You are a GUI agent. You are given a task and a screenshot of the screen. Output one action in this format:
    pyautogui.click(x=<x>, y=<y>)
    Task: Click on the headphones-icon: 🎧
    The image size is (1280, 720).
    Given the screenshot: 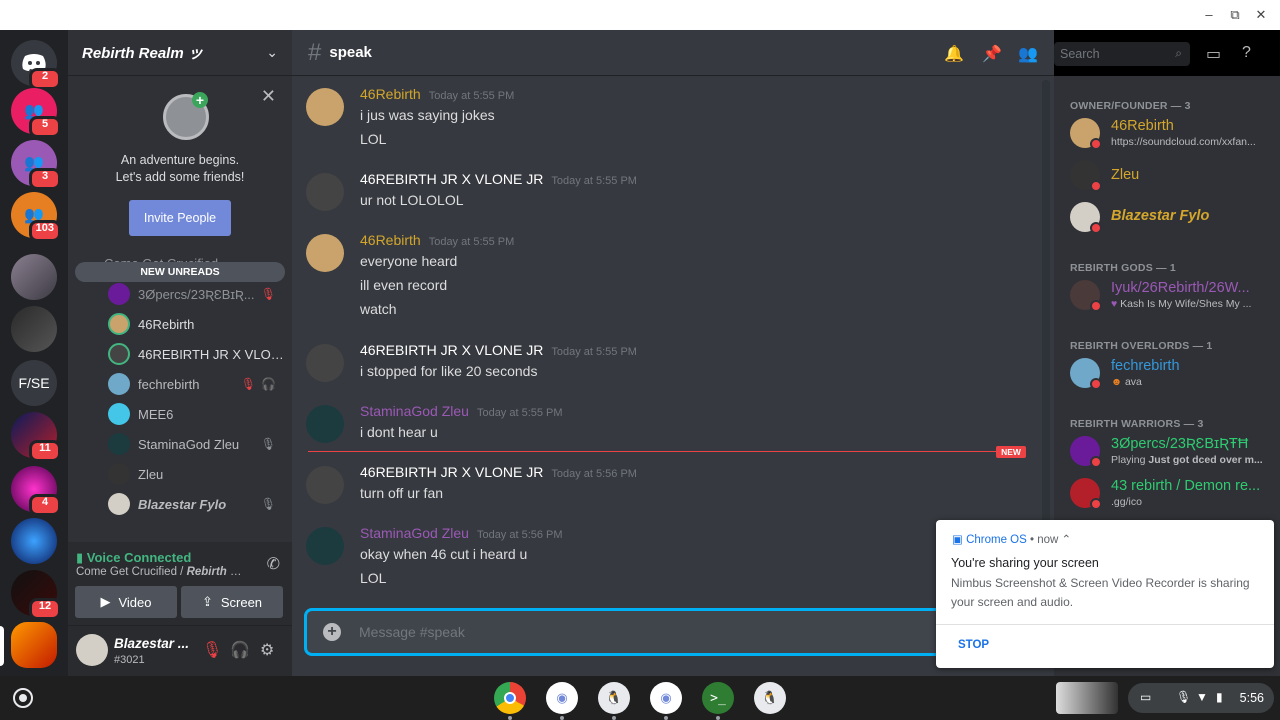 What is the action you would take?
    pyautogui.click(x=240, y=650)
    